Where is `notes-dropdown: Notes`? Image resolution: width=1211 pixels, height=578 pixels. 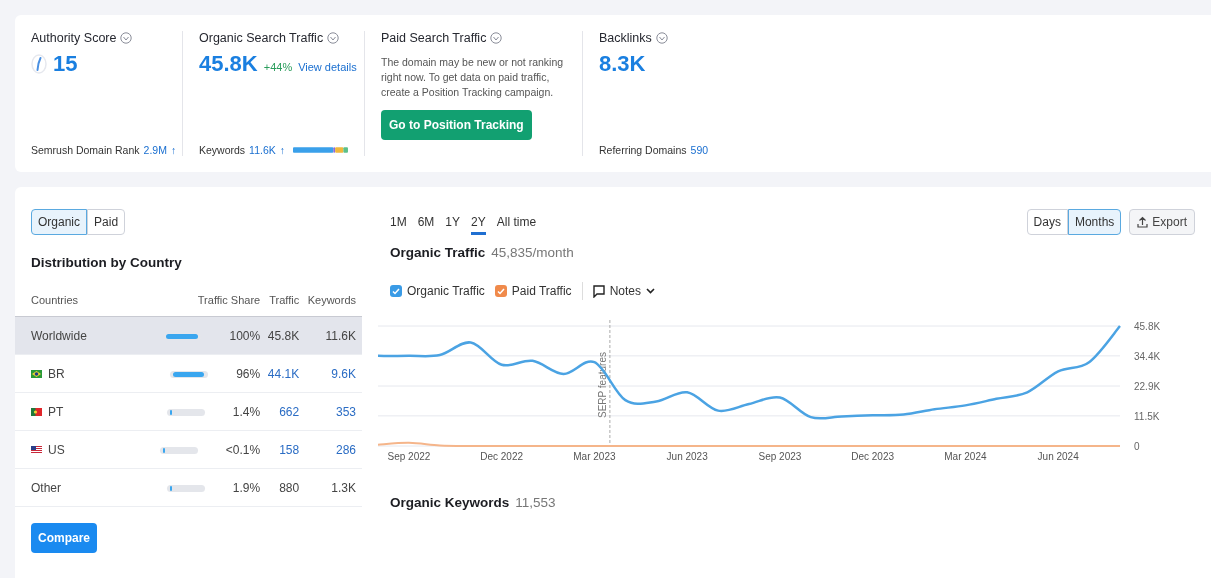
notes-dropdown: Notes is located at coordinates (623, 291).